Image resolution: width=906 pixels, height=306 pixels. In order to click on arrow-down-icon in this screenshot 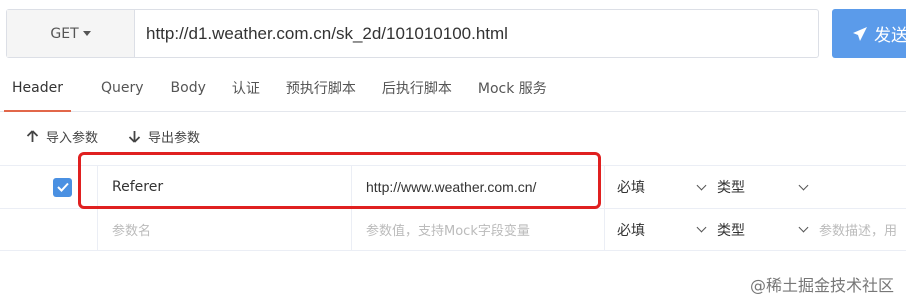, I will do `click(134, 137)`.